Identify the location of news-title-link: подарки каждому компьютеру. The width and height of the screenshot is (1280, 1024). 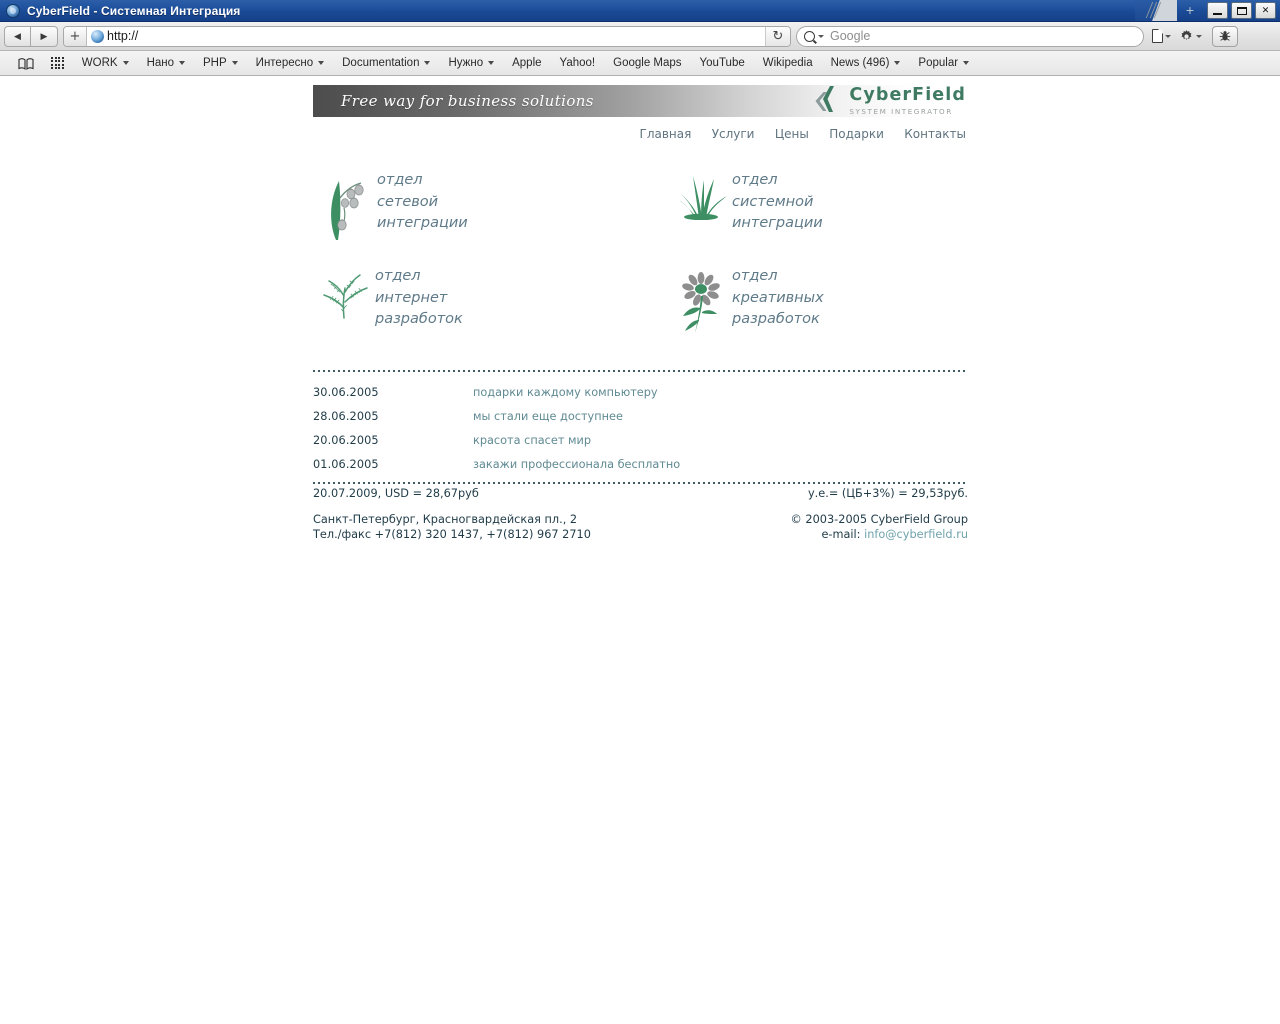
(565, 392).